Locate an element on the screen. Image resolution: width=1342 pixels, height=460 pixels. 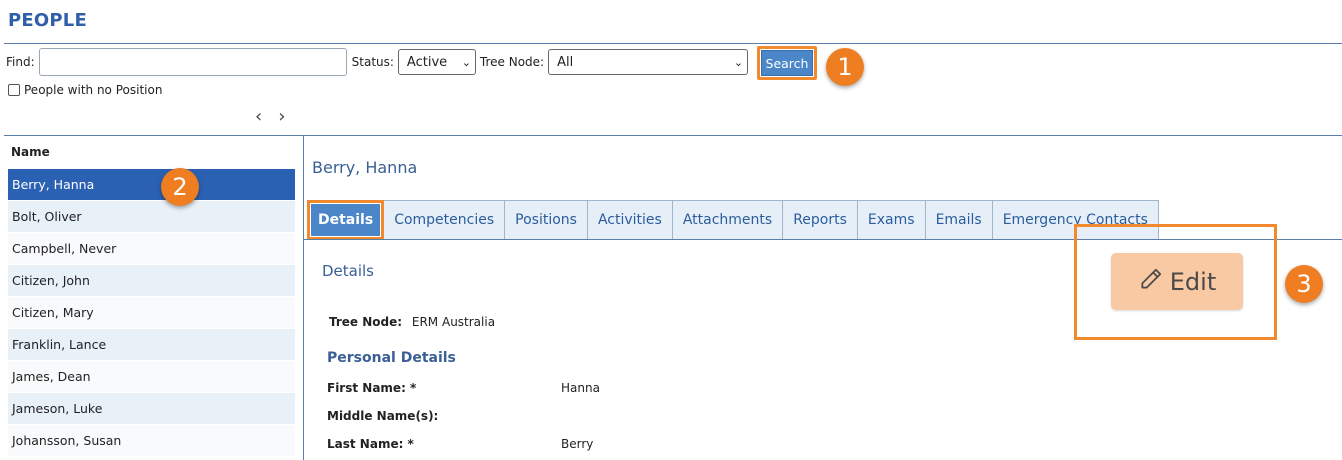
edit-button: Edit is located at coordinates (1177, 281).